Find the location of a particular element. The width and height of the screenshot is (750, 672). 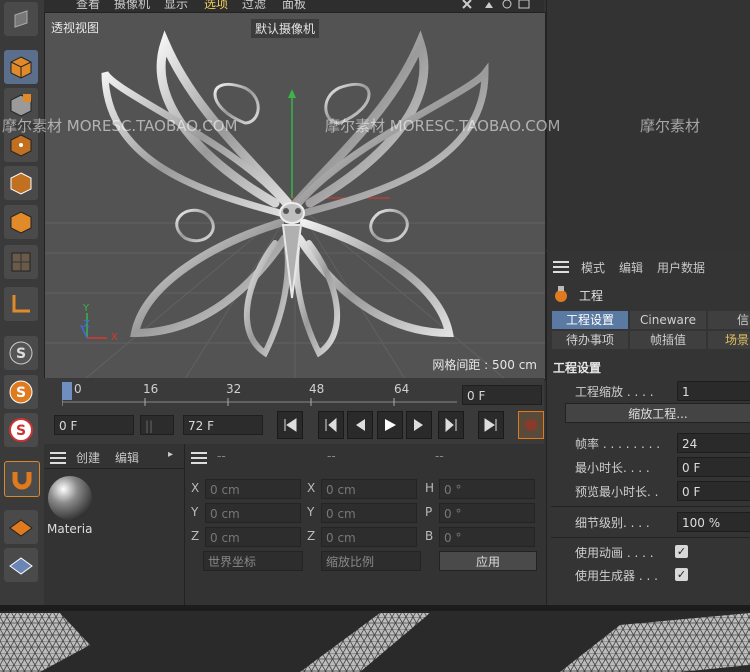

grid-icon is located at coordinates (21, 565).